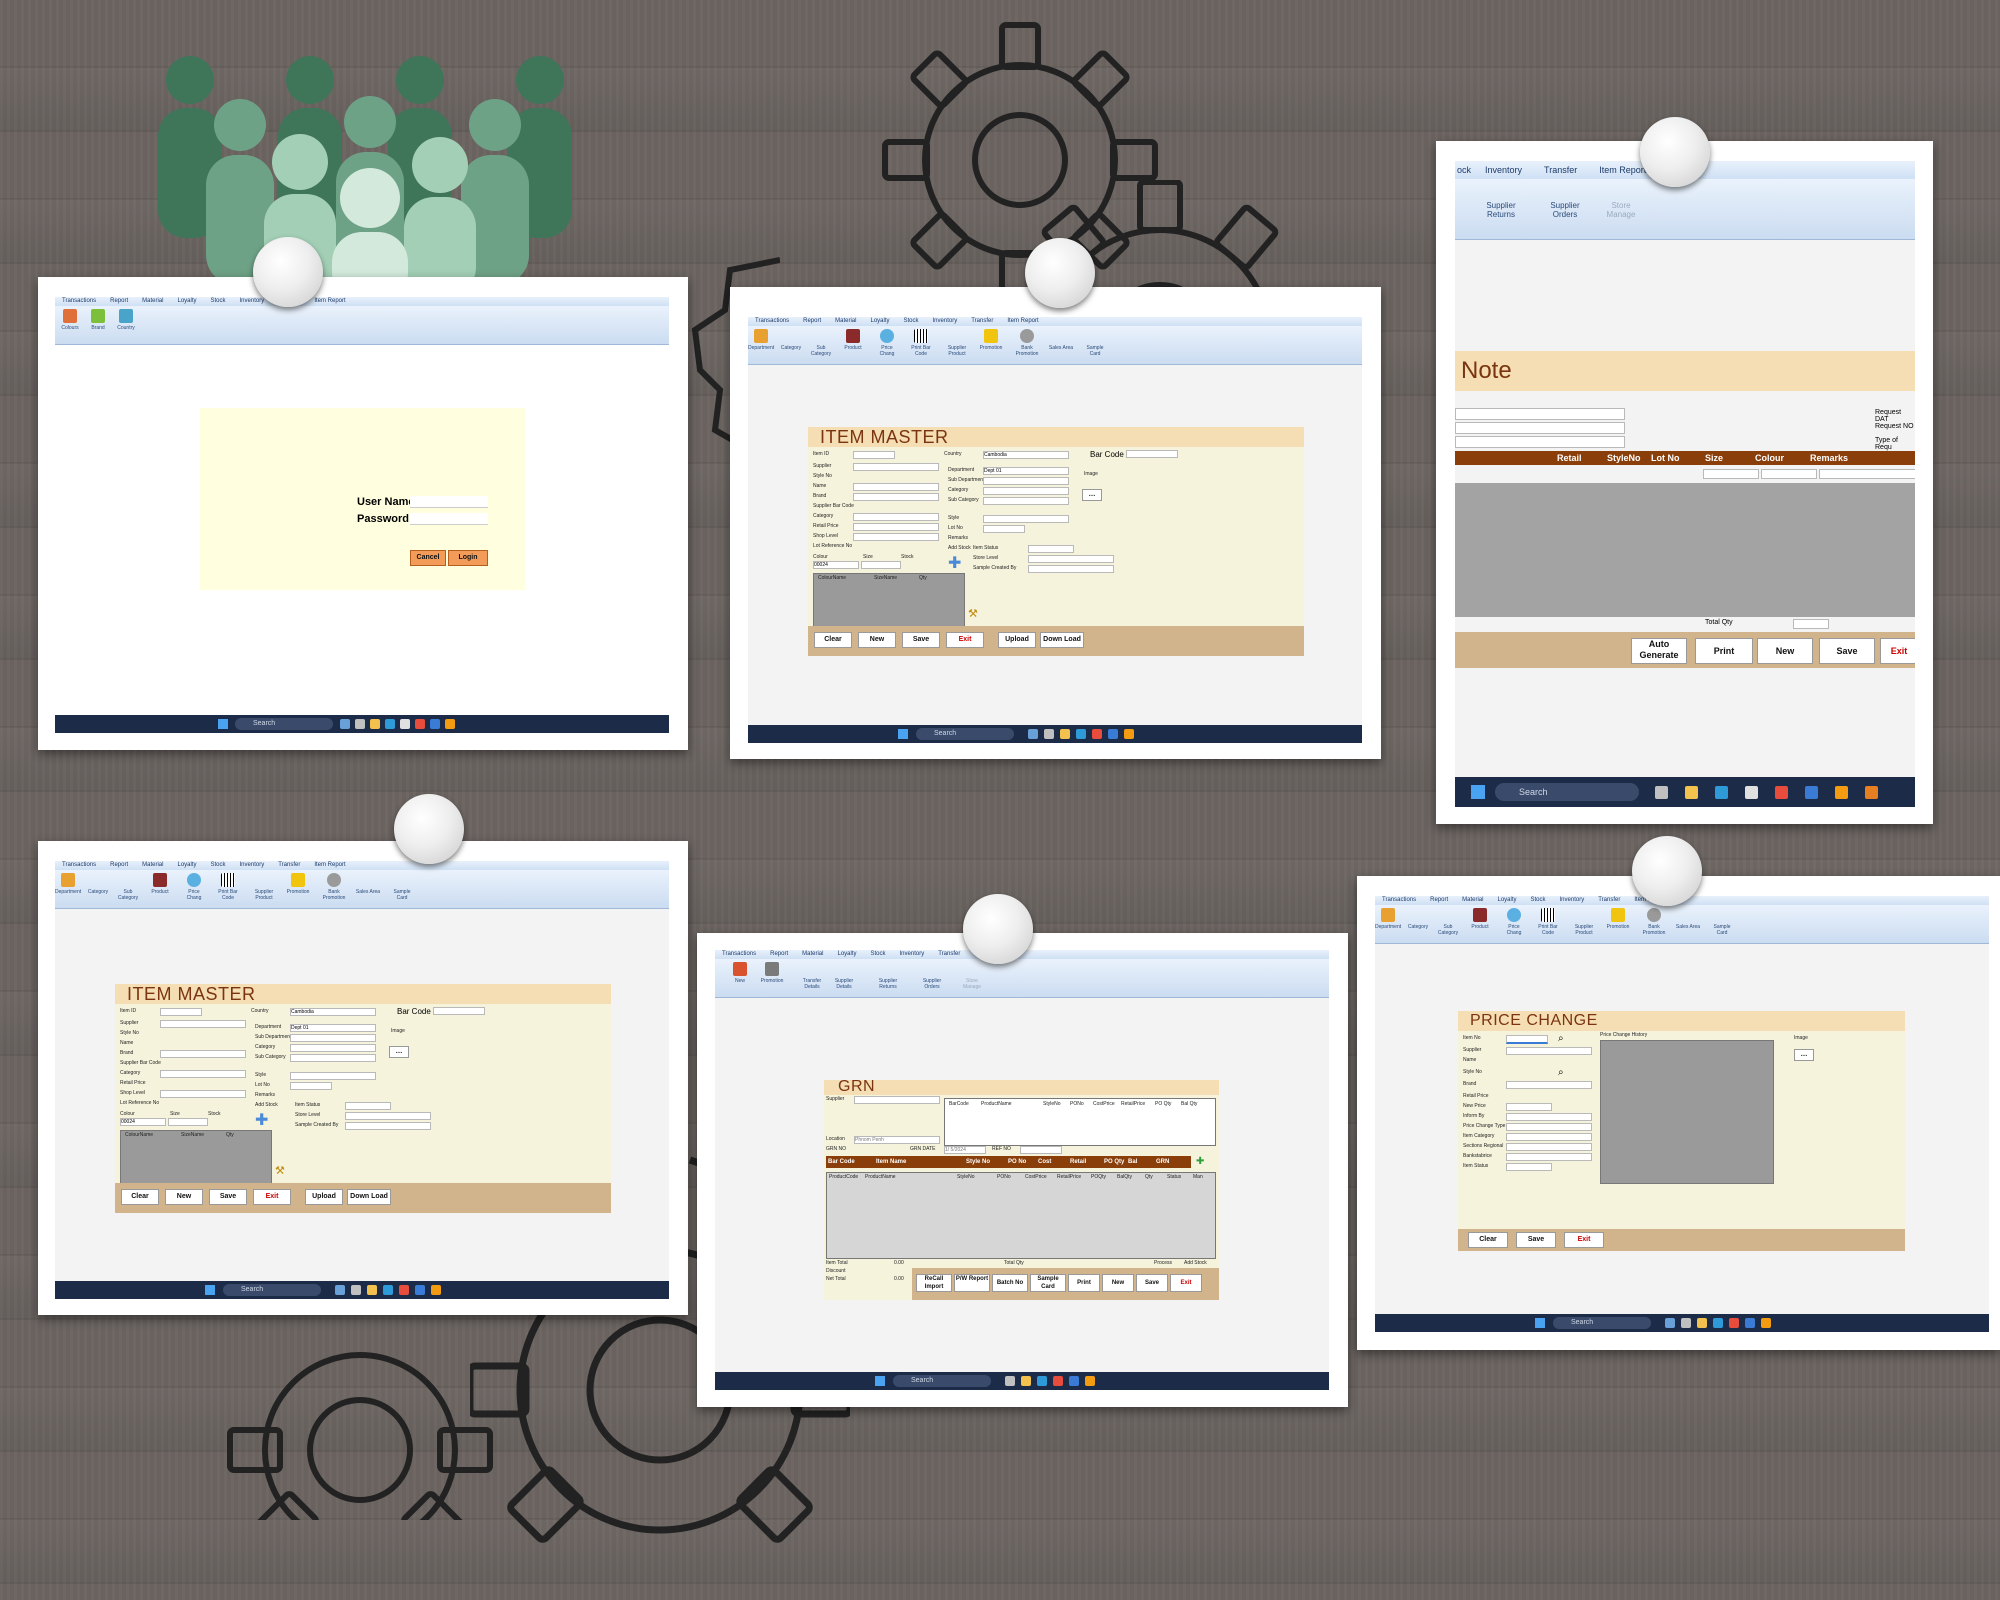 Image resolution: width=2000 pixels, height=1600 pixels. What do you see at coordinates (1004, 529) in the screenshot?
I see `lot-no-field` at bounding box center [1004, 529].